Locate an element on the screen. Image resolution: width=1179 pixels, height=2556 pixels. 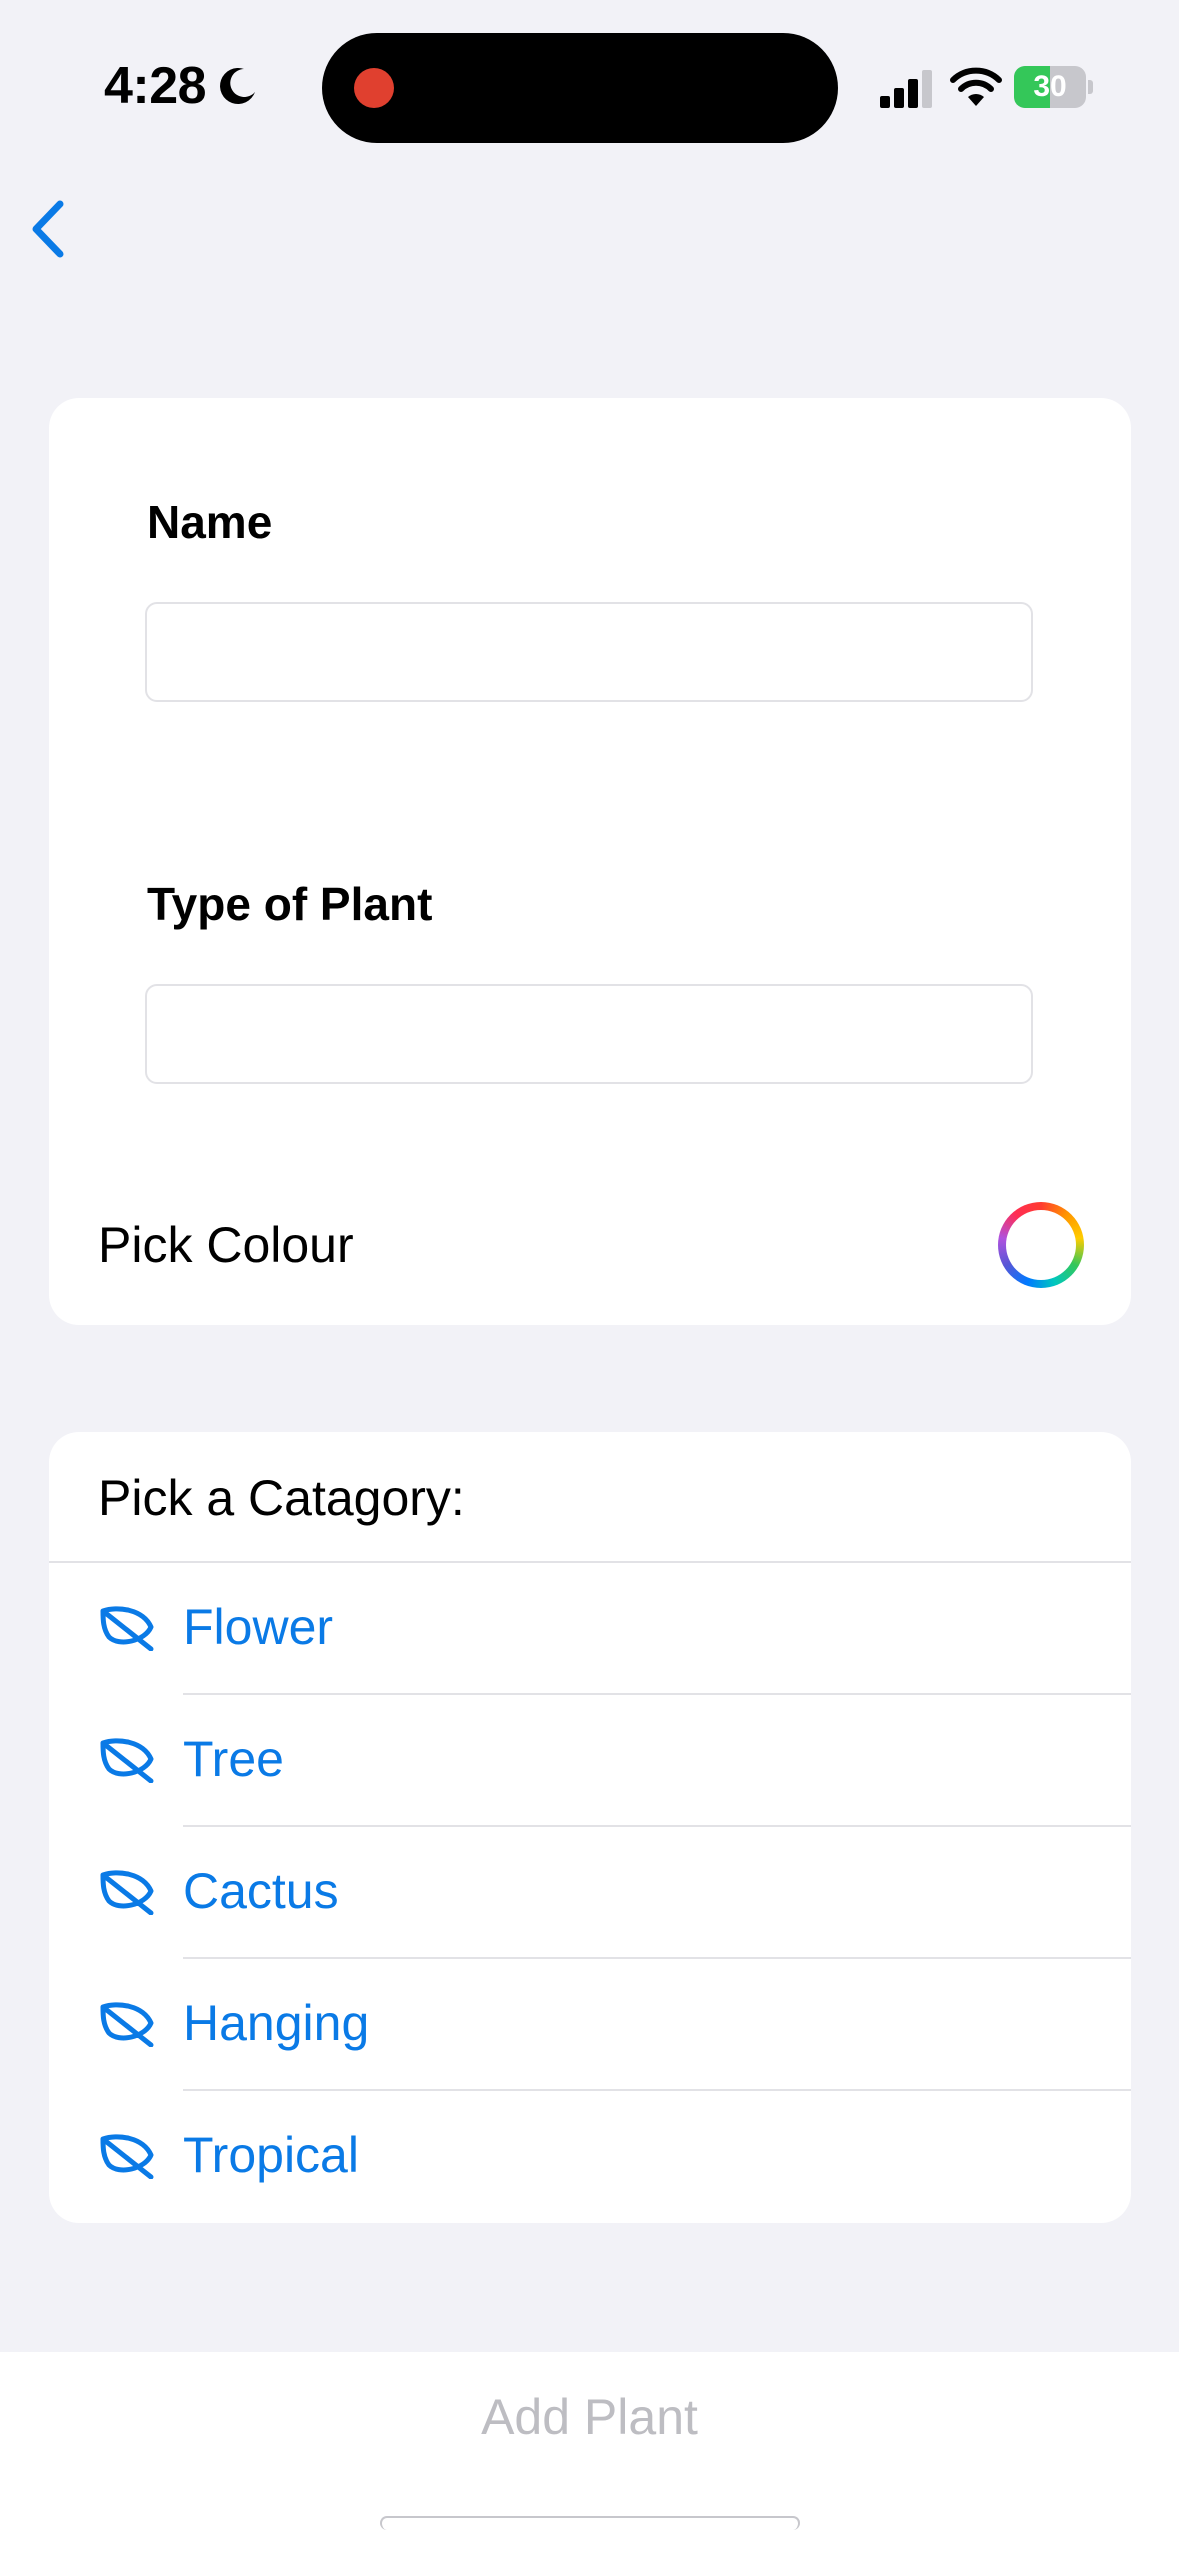
chevron-left-icon is located at coordinates (48, 229).